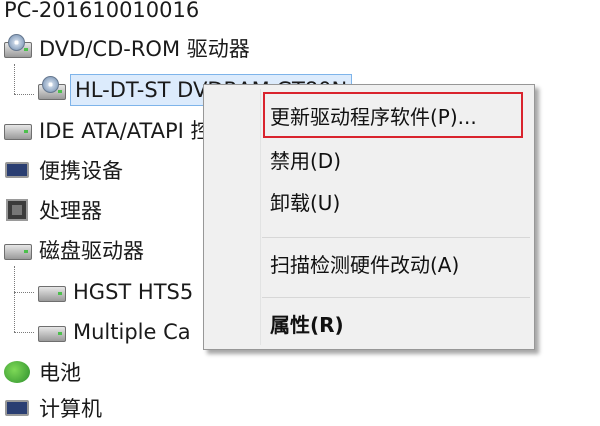 The image size is (600, 426). Describe the element at coordinates (81, 171) in the screenshot. I see `tree-item-label: 便携设备` at that location.